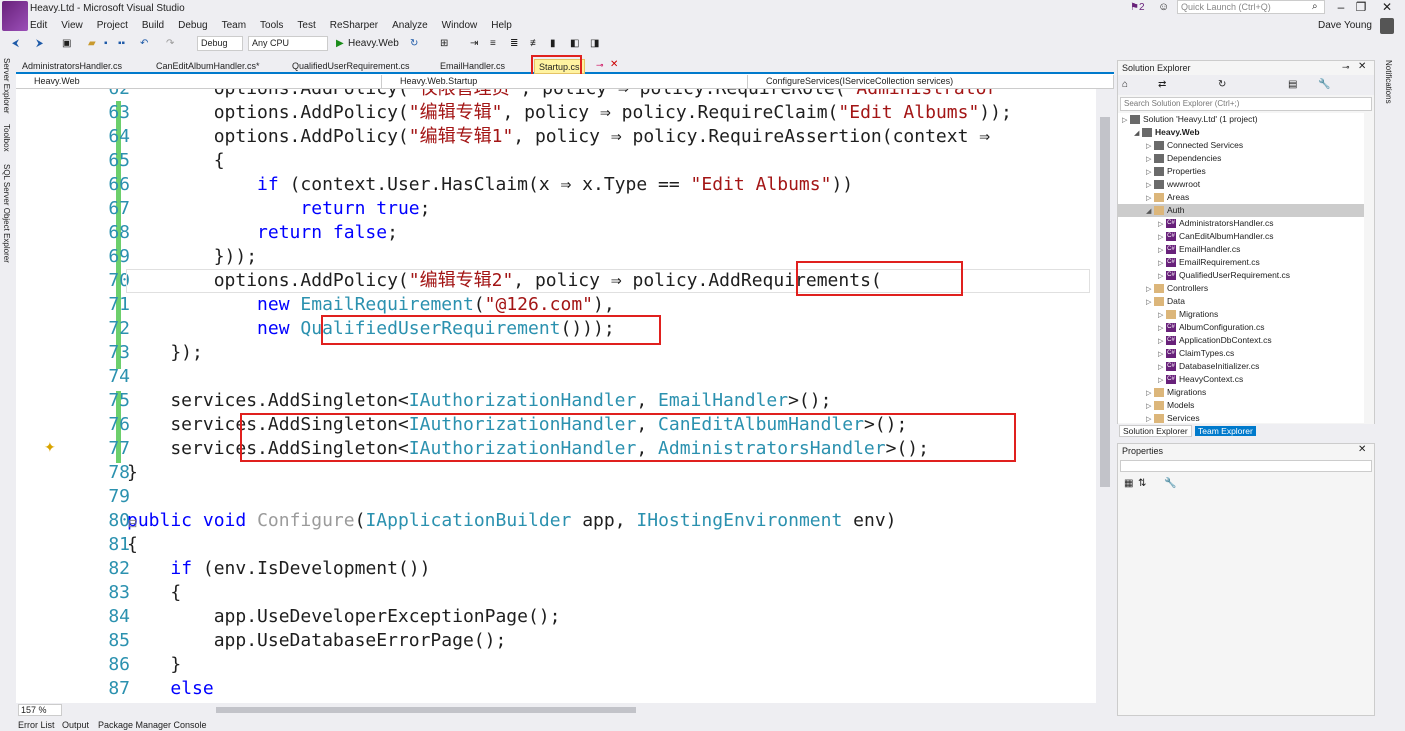  What do you see at coordinates (92, 44) in the screenshot?
I see `open-file-icon: ▰` at bounding box center [92, 44].